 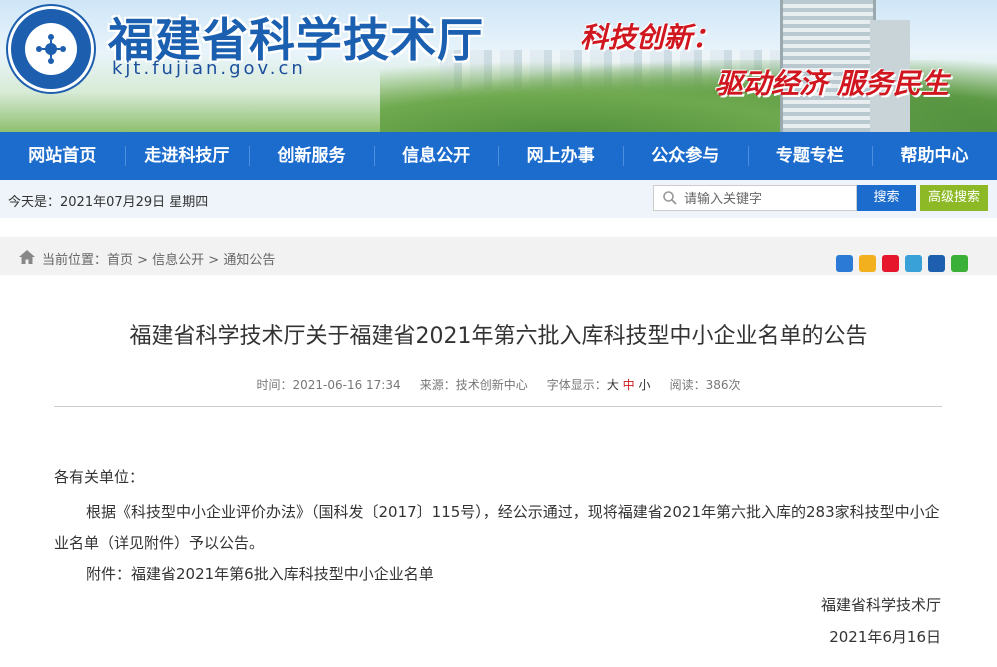 What do you see at coordinates (890, 263) in the screenshot?
I see `weibo-icon` at bounding box center [890, 263].